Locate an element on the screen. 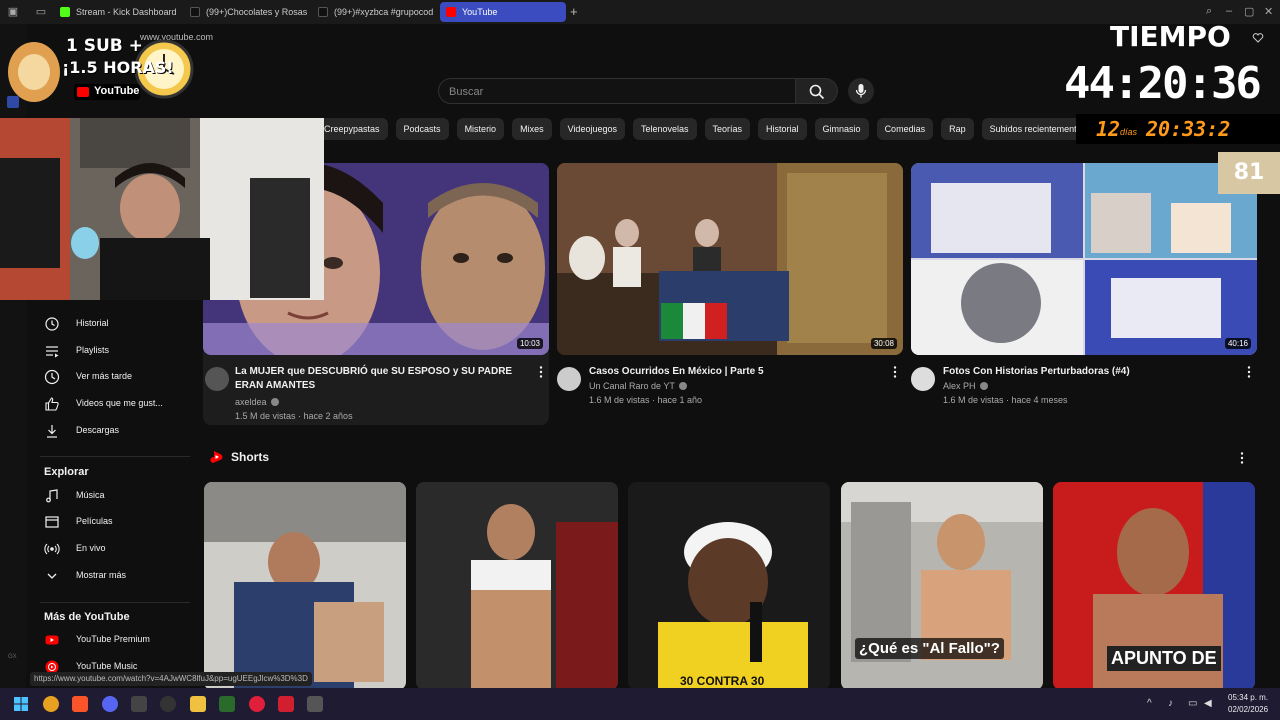 The width and height of the screenshot is (1280, 720). xbox-icon is located at coordinates (227, 704).